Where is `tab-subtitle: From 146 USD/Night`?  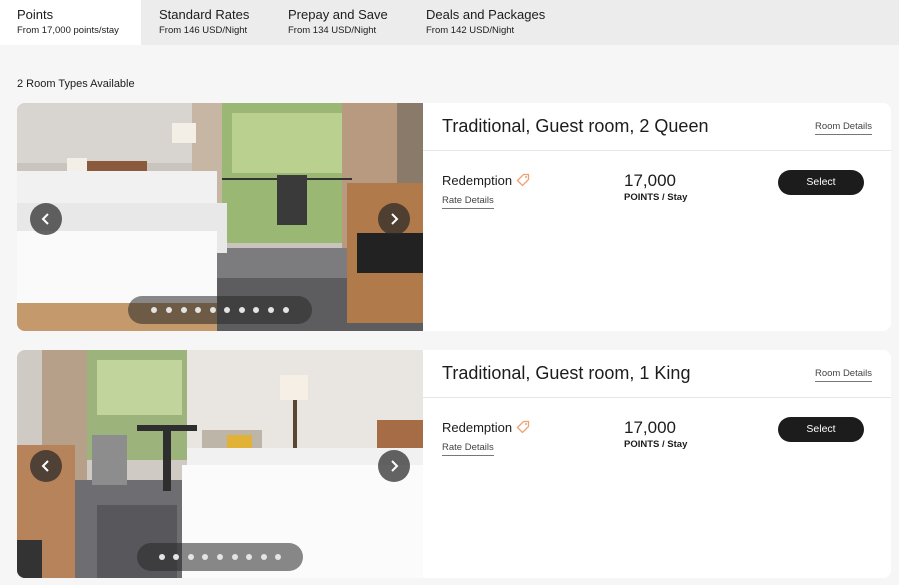 tab-subtitle: From 146 USD/Night is located at coordinates (203, 30).